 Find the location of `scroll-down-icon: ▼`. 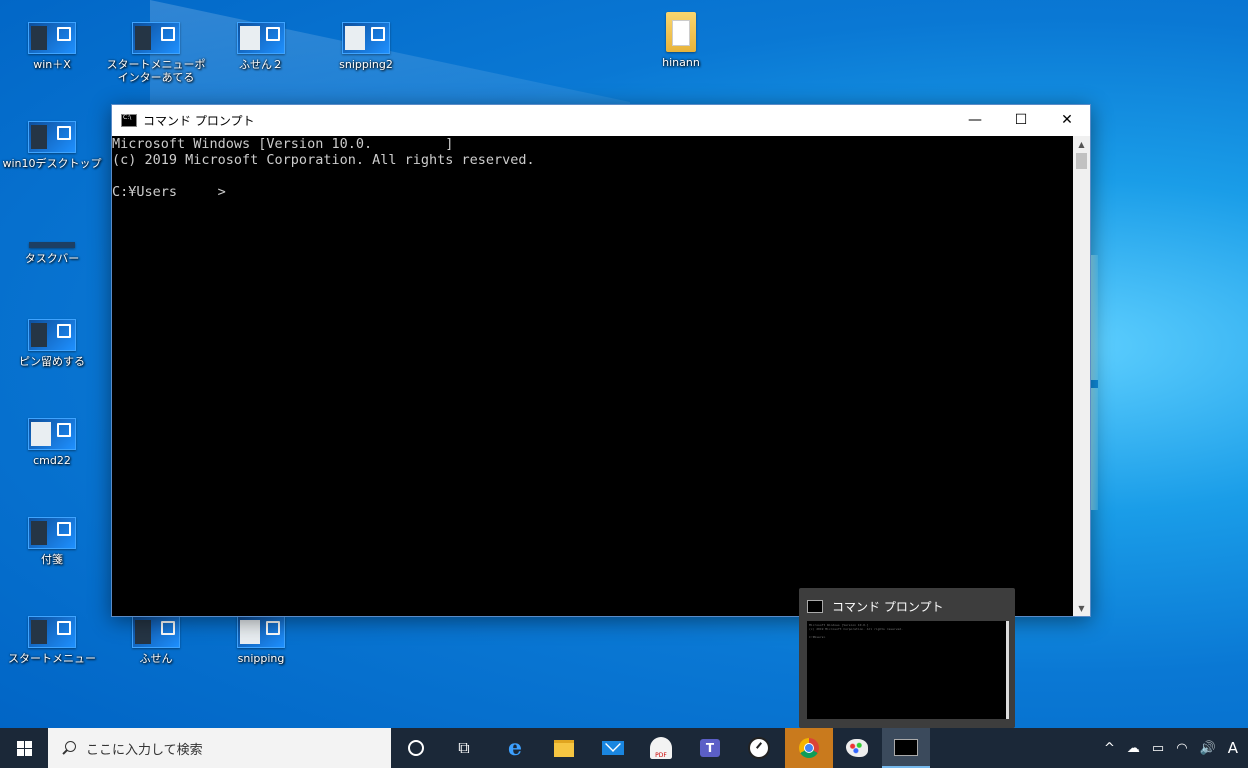

scroll-down-icon: ▼ is located at coordinates (1081, 608).